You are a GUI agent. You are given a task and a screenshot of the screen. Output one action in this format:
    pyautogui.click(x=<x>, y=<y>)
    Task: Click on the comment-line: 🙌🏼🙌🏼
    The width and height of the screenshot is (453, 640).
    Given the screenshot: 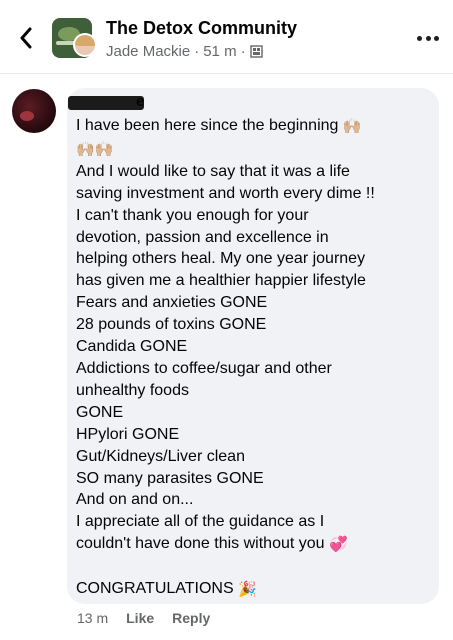 What is the action you would take?
    pyautogui.click(x=255, y=149)
    